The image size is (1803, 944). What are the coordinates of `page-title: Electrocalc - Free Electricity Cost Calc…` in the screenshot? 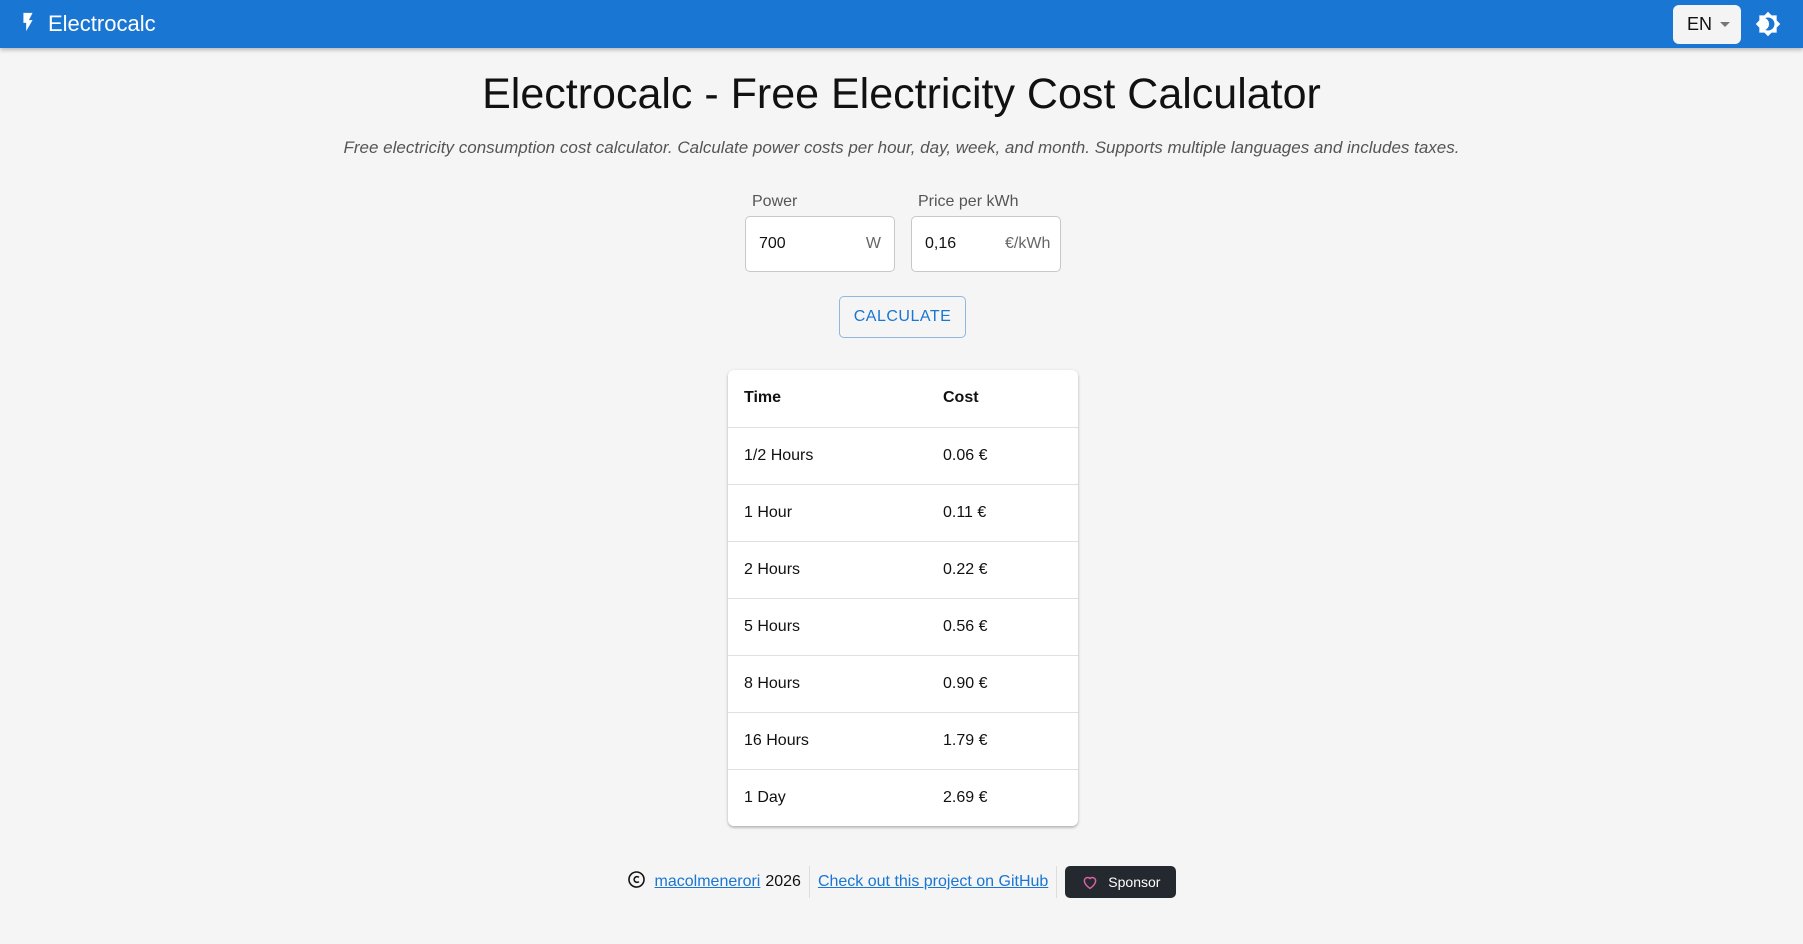 It's located at (901, 94).